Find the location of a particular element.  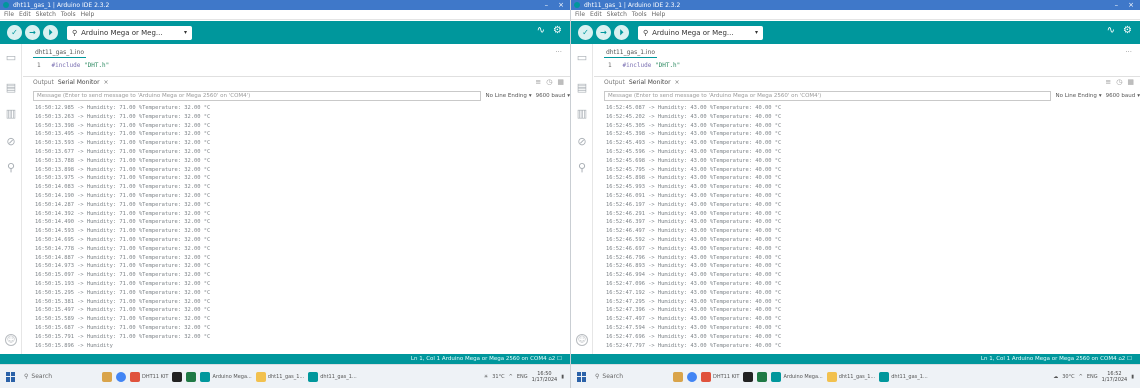

clock: 16:50 1/17/2024 is located at coordinates (545, 377).